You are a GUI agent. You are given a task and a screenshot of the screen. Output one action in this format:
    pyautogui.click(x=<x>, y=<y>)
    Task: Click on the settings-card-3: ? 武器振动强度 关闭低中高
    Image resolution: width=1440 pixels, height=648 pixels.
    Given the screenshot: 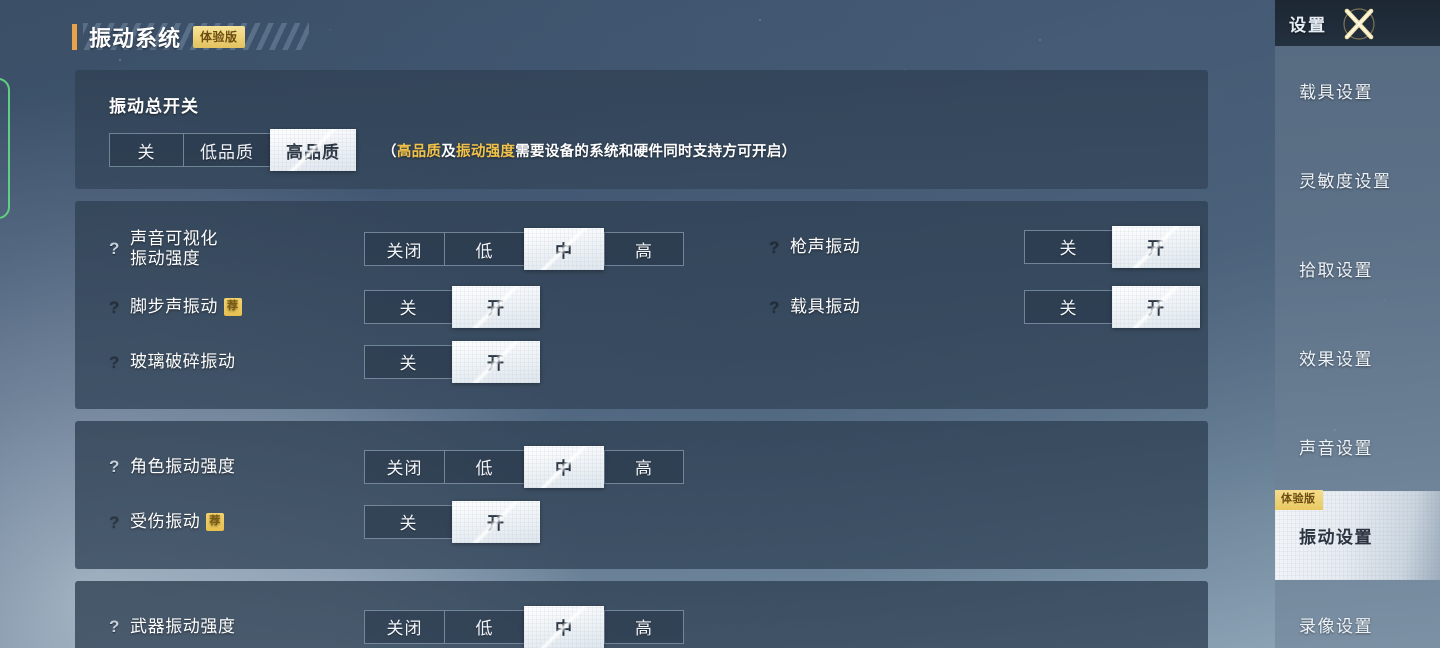 What is the action you would take?
    pyautogui.click(x=641, y=614)
    